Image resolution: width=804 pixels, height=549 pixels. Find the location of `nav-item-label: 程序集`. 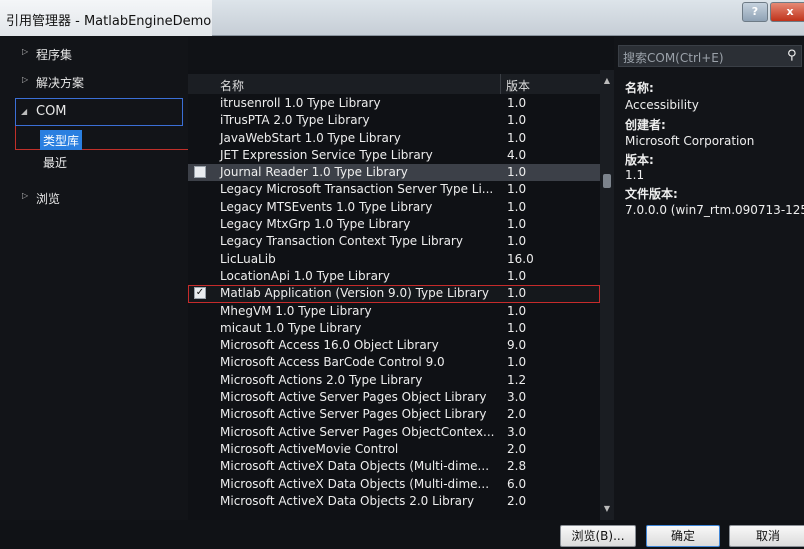

nav-item-label: 程序集 is located at coordinates (54, 55).